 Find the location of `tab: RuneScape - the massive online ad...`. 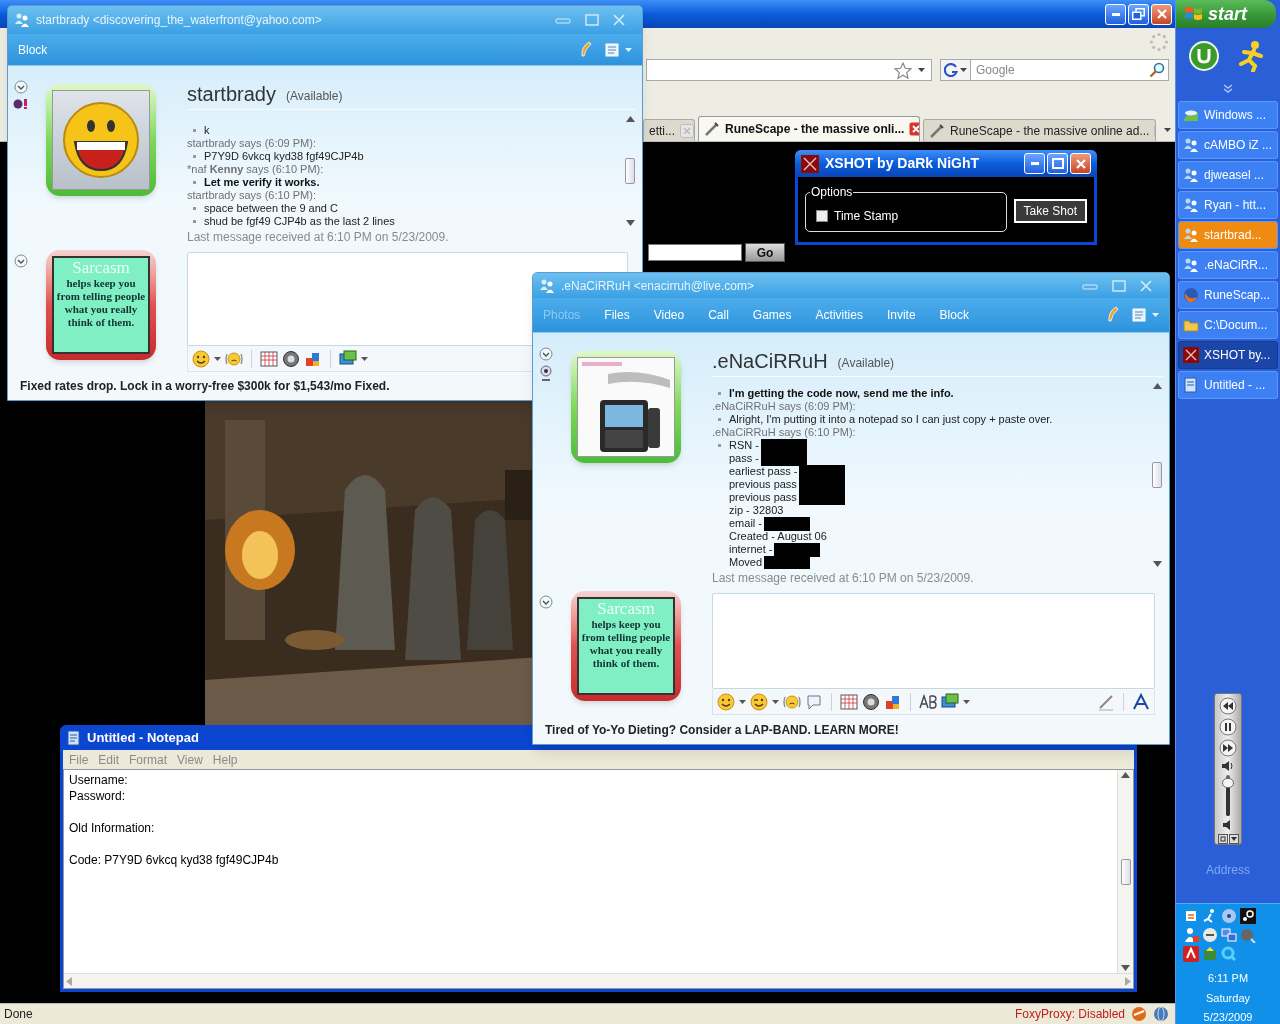

tab: RuneScape - the massive online ad... is located at coordinates (1039, 130).